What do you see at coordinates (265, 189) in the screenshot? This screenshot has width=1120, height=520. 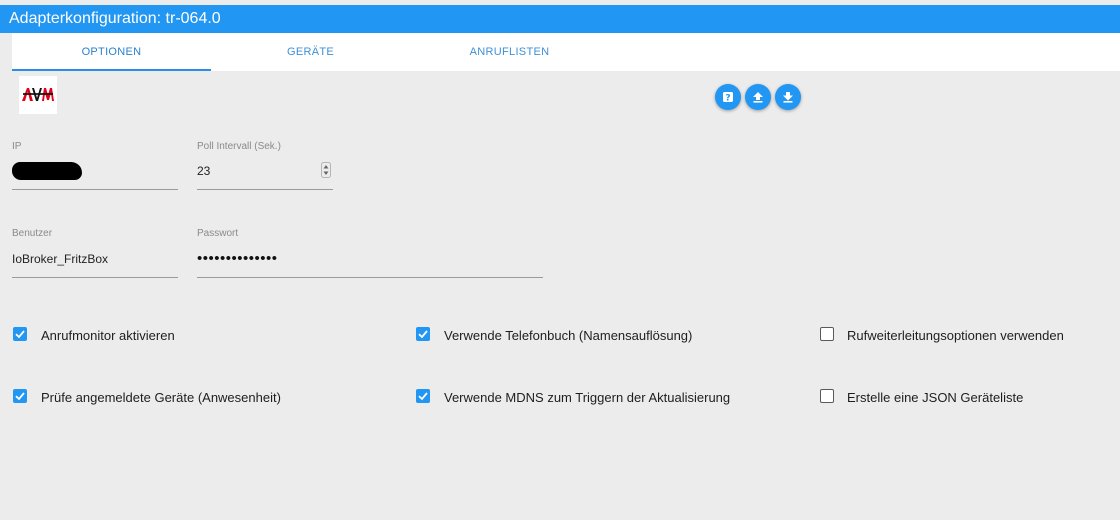 I see `poll-interval-underline` at bounding box center [265, 189].